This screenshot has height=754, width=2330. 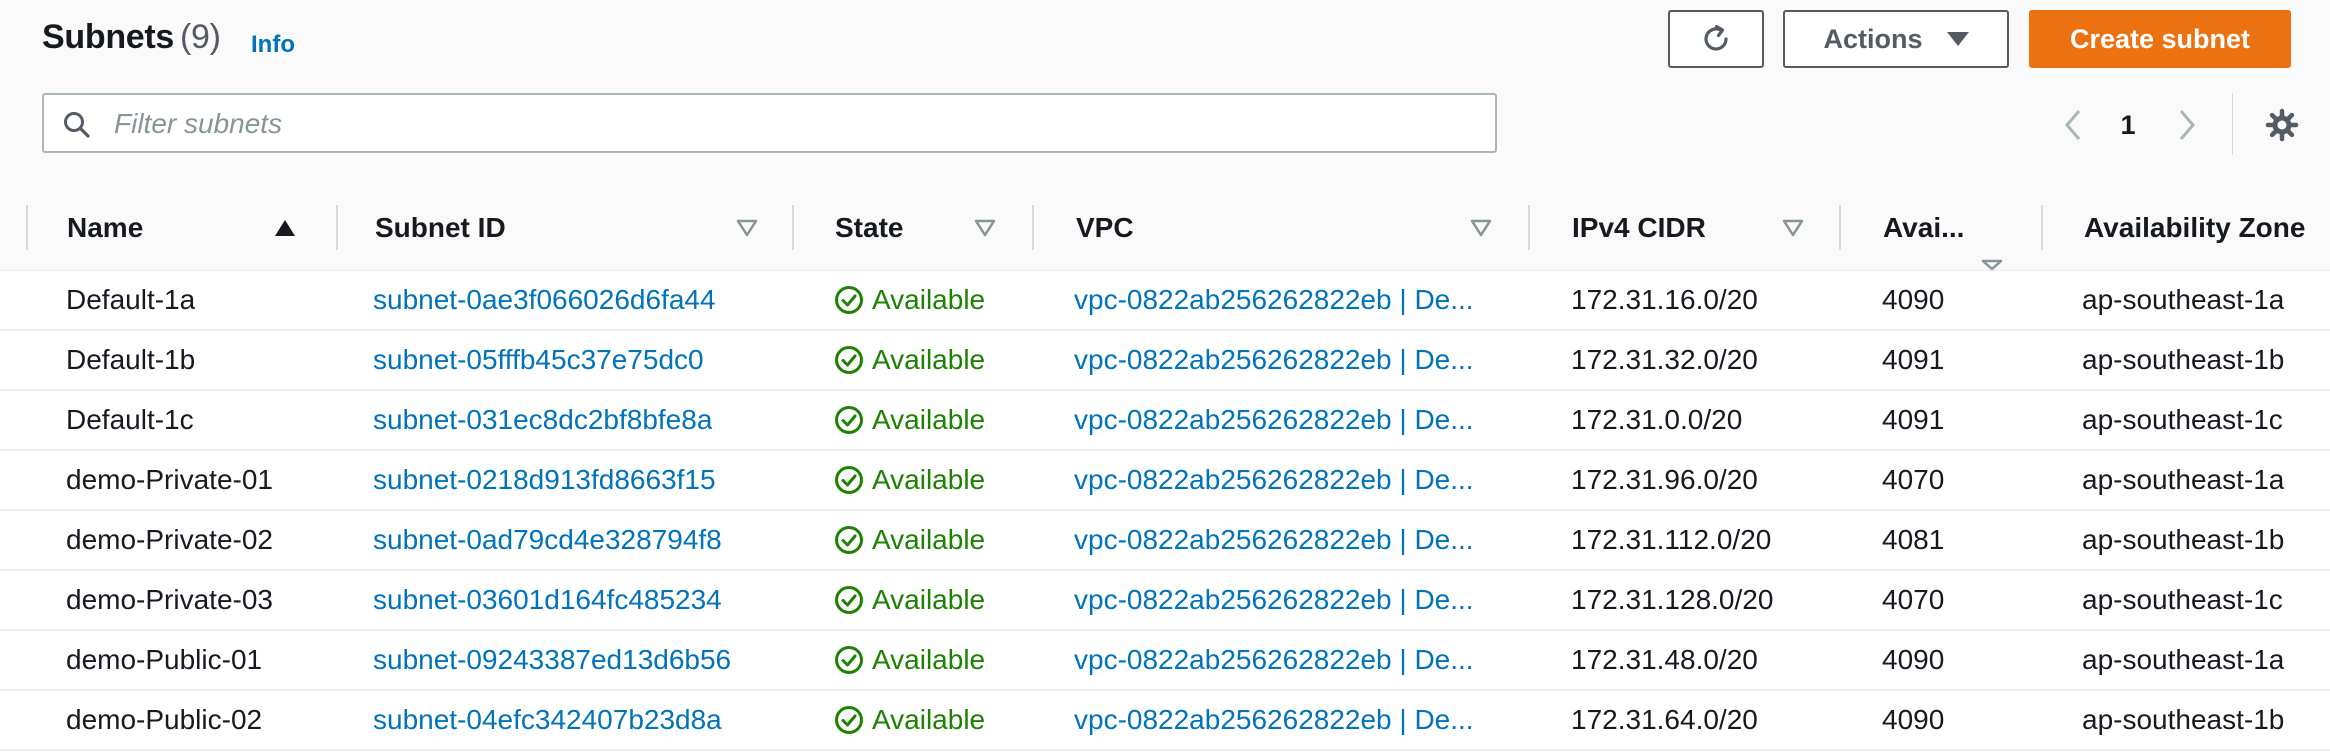 I want to click on subnet-id-link: subnet-09243387ed13d6b56, so click(x=552, y=660).